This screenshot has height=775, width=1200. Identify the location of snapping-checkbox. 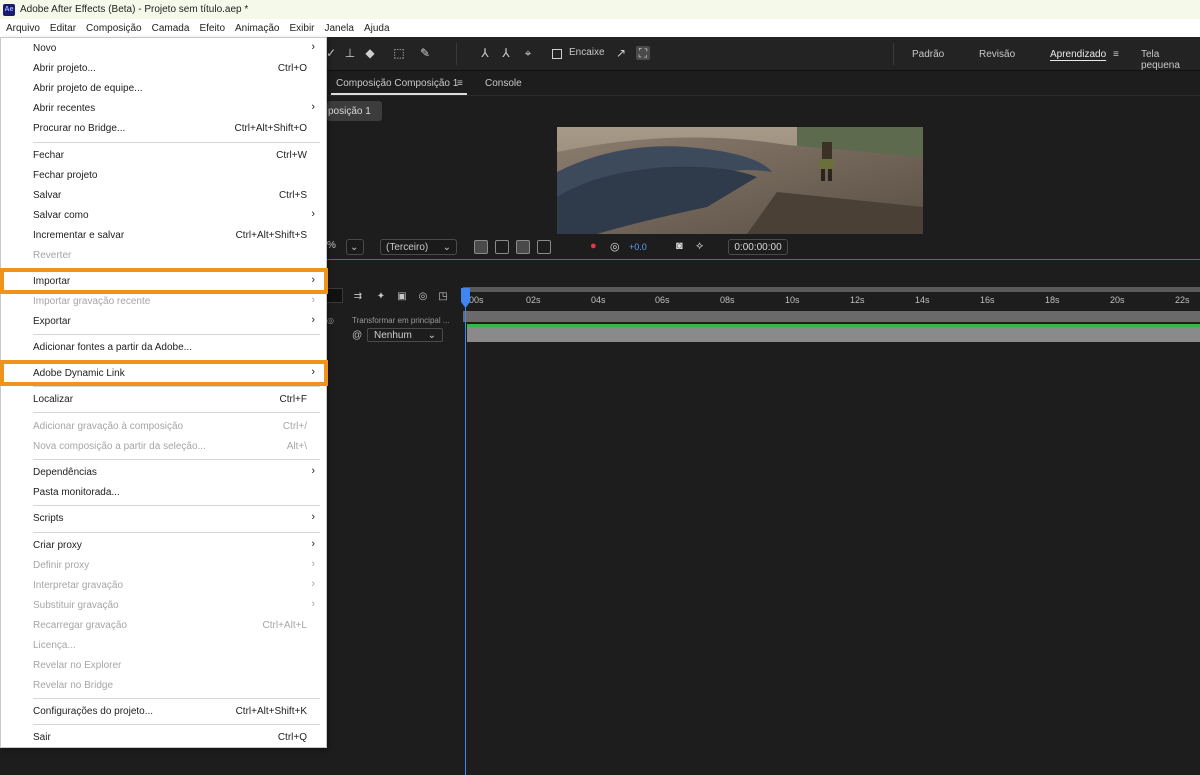
(557, 54).